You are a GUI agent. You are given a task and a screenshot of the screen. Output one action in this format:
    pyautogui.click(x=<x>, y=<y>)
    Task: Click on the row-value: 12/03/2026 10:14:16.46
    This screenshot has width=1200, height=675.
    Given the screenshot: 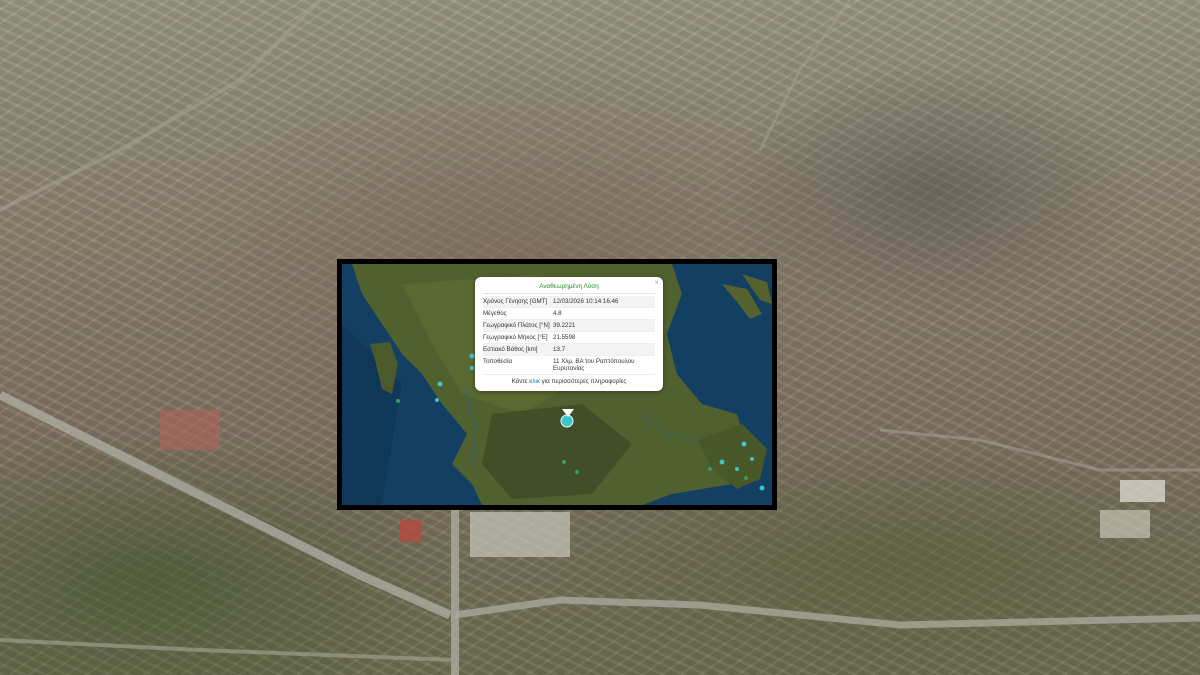 What is the action you would take?
    pyautogui.click(x=586, y=301)
    